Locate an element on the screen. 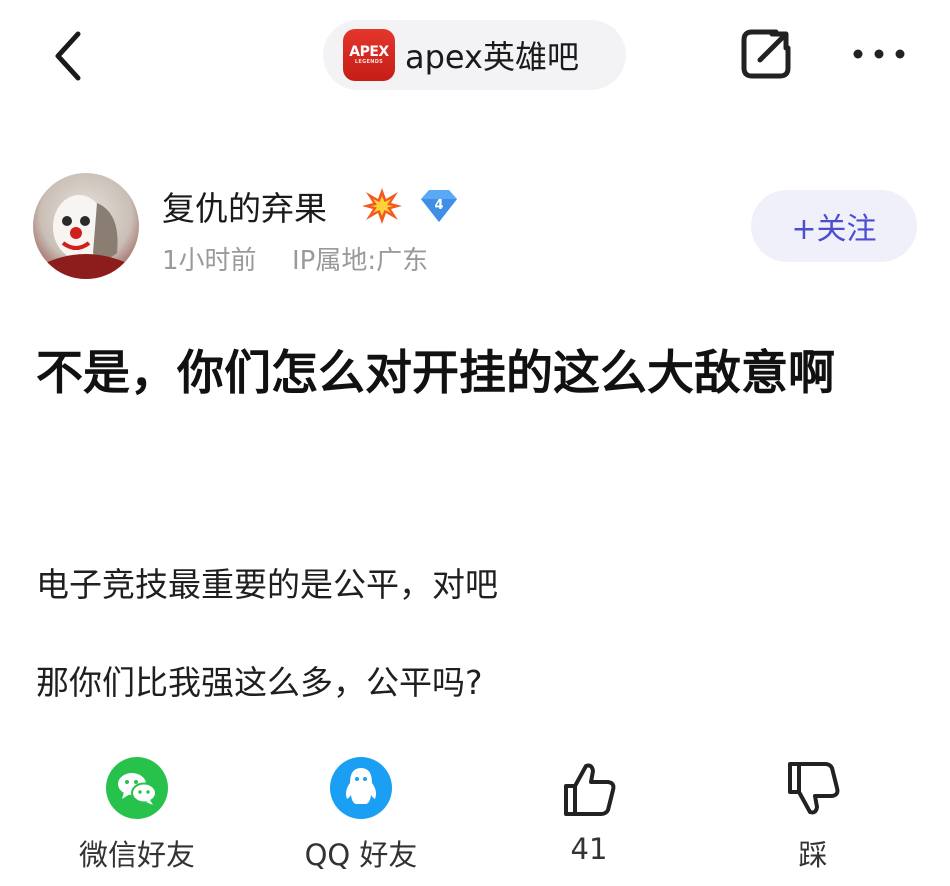 The height and width of the screenshot is (886, 950). thumbs-up-icon is located at coordinates (589, 789).